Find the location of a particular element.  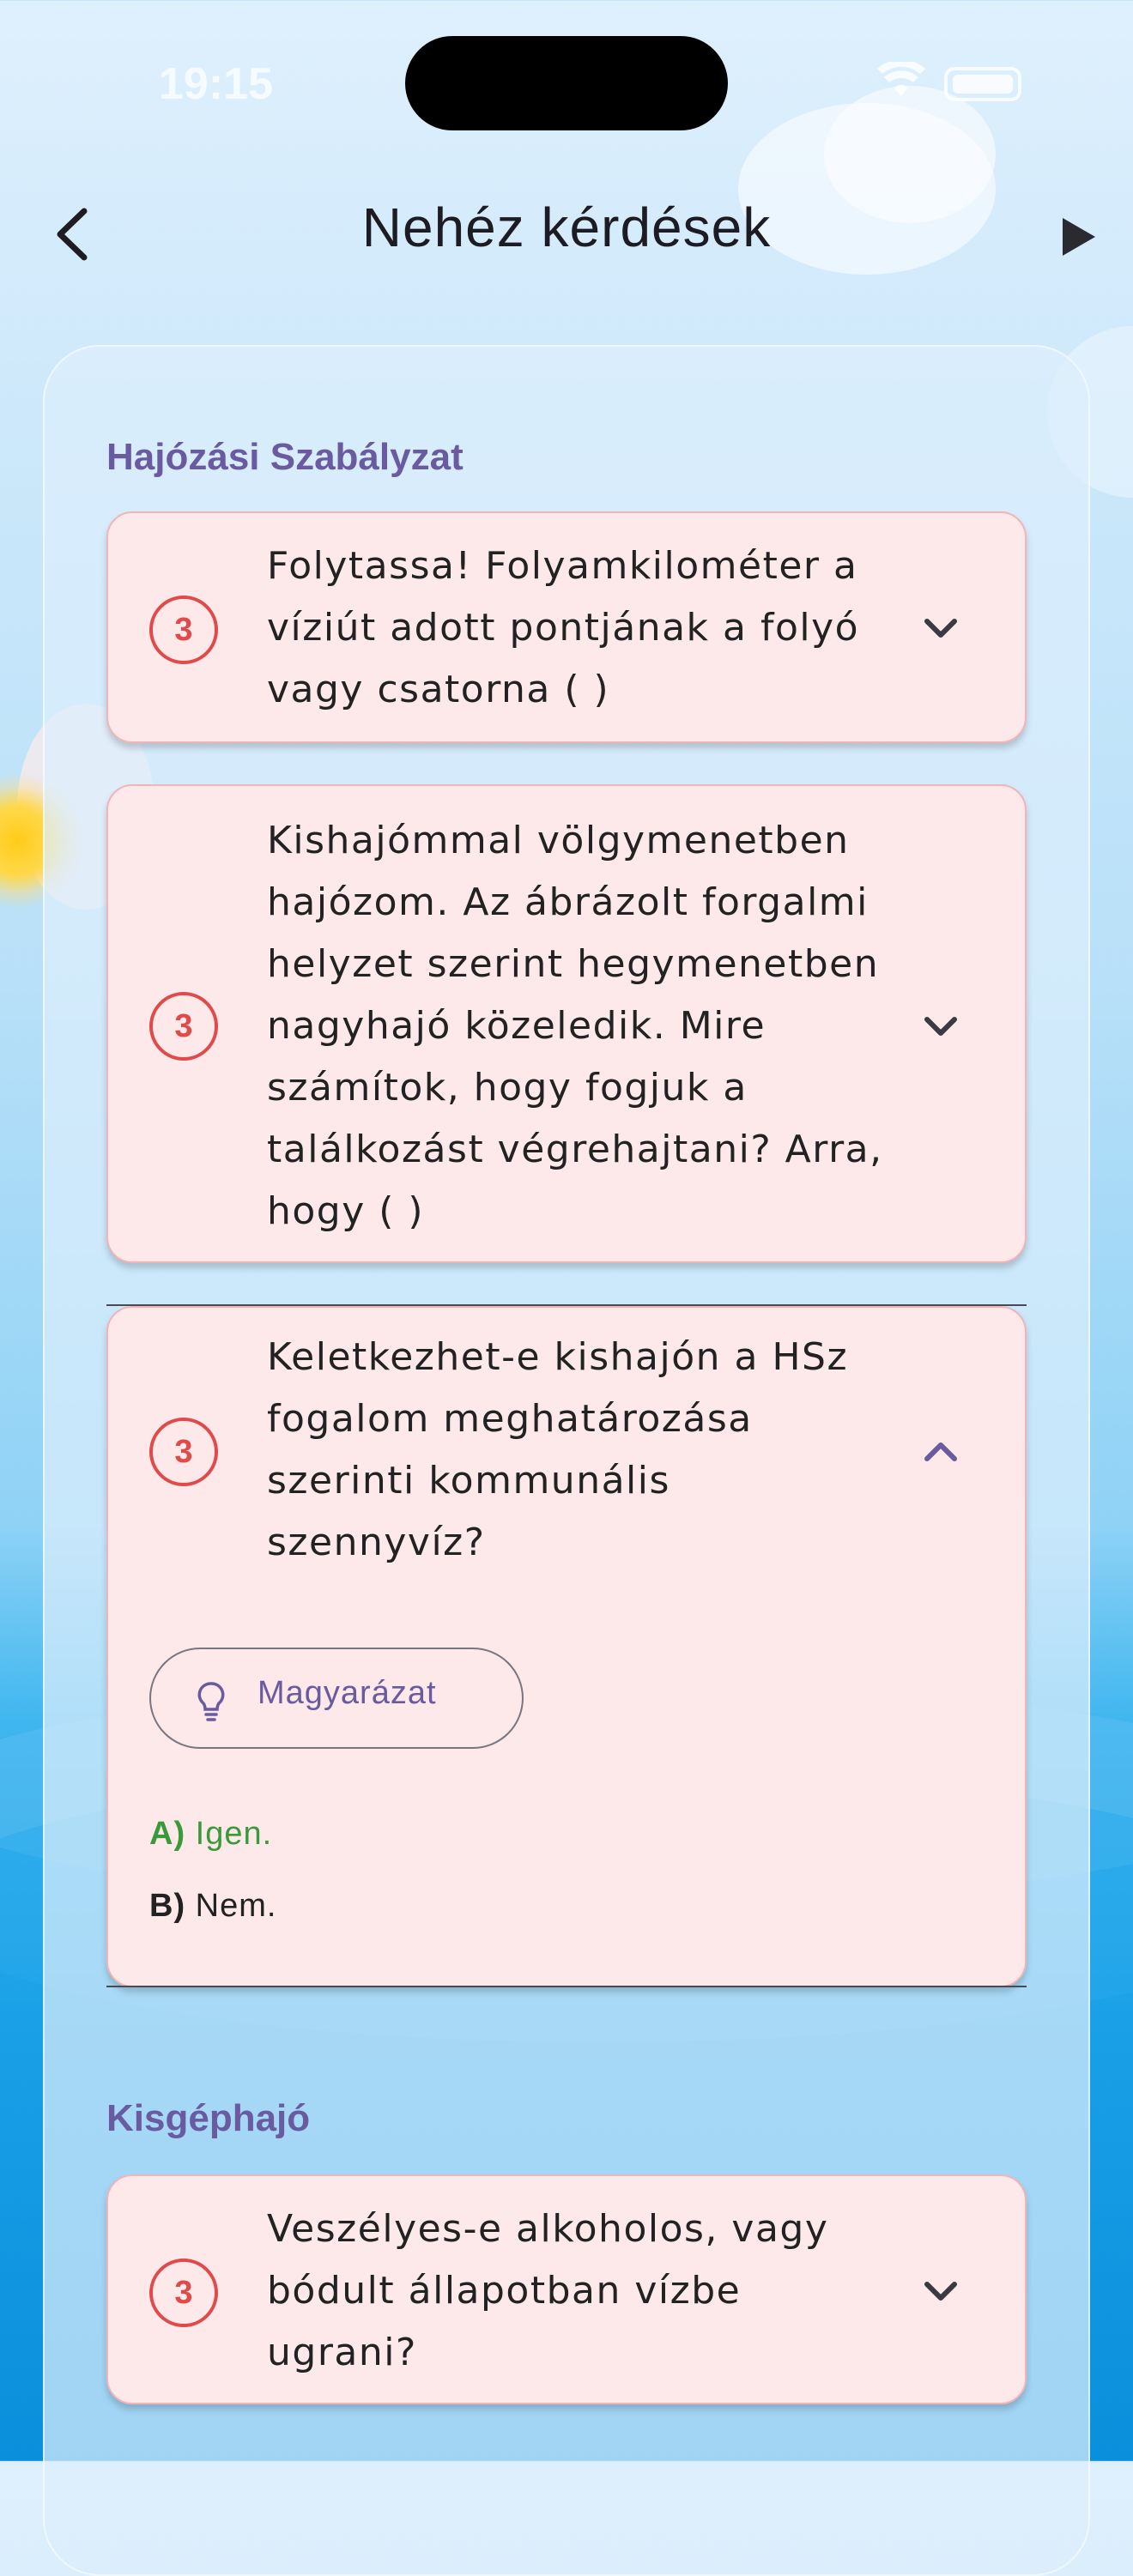

answer-option-correct: A) Igen. is located at coordinates (210, 1834).